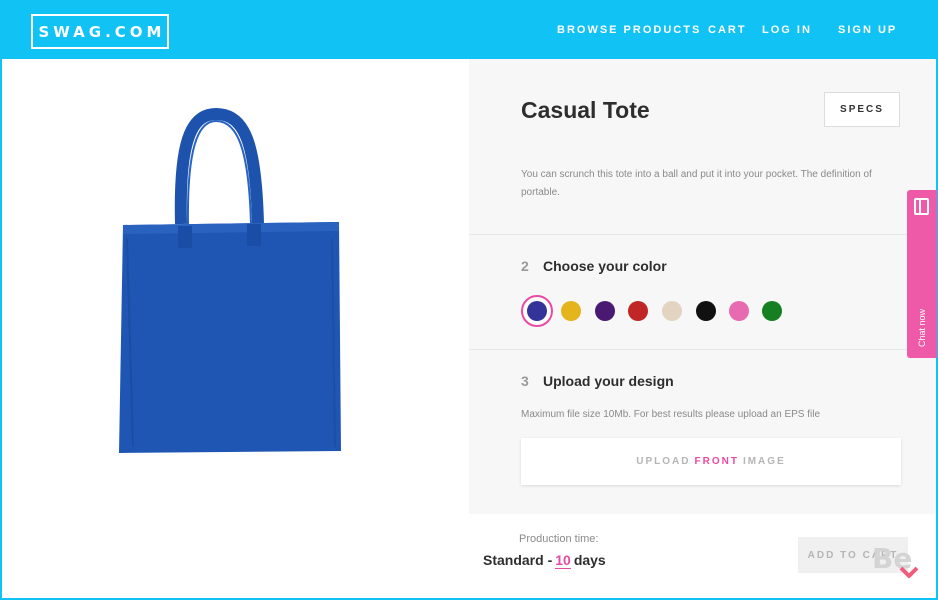 The width and height of the screenshot is (938, 600). Describe the element at coordinates (525, 266) in the screenshot. I see `step-number-color: 2` at that location.